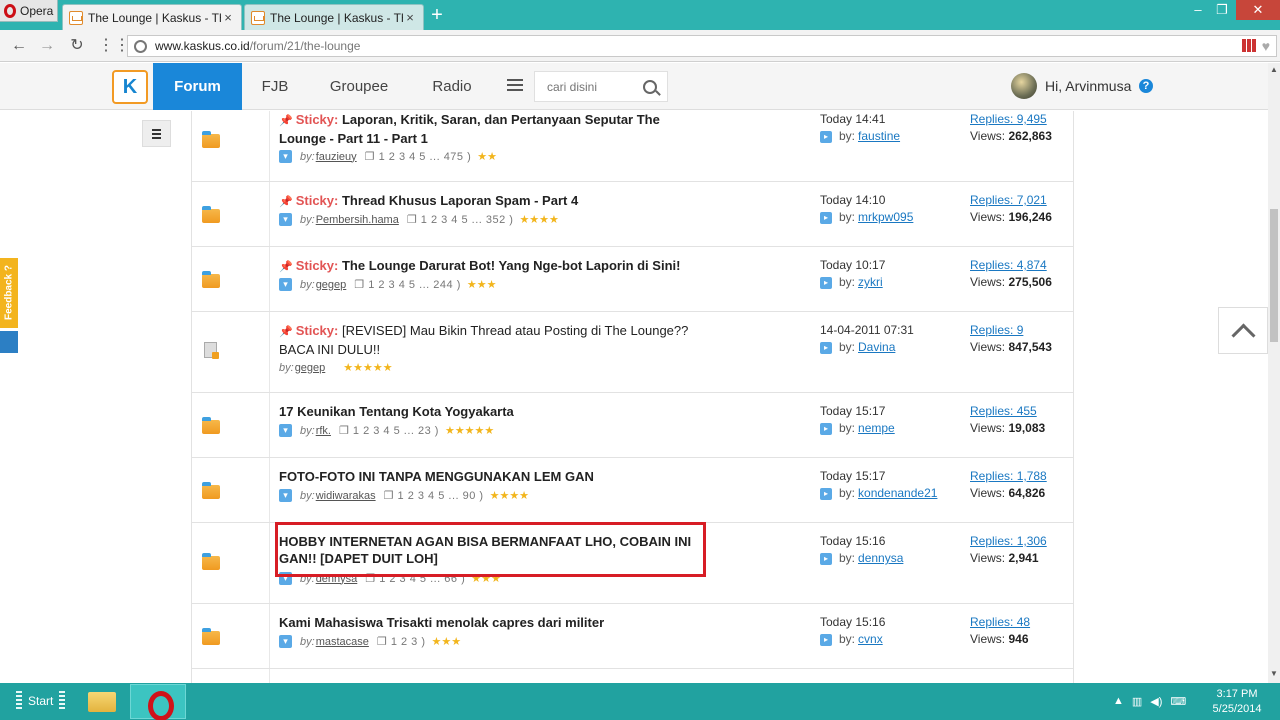  I want to click on help-icon: ?, so click(1146, 86).